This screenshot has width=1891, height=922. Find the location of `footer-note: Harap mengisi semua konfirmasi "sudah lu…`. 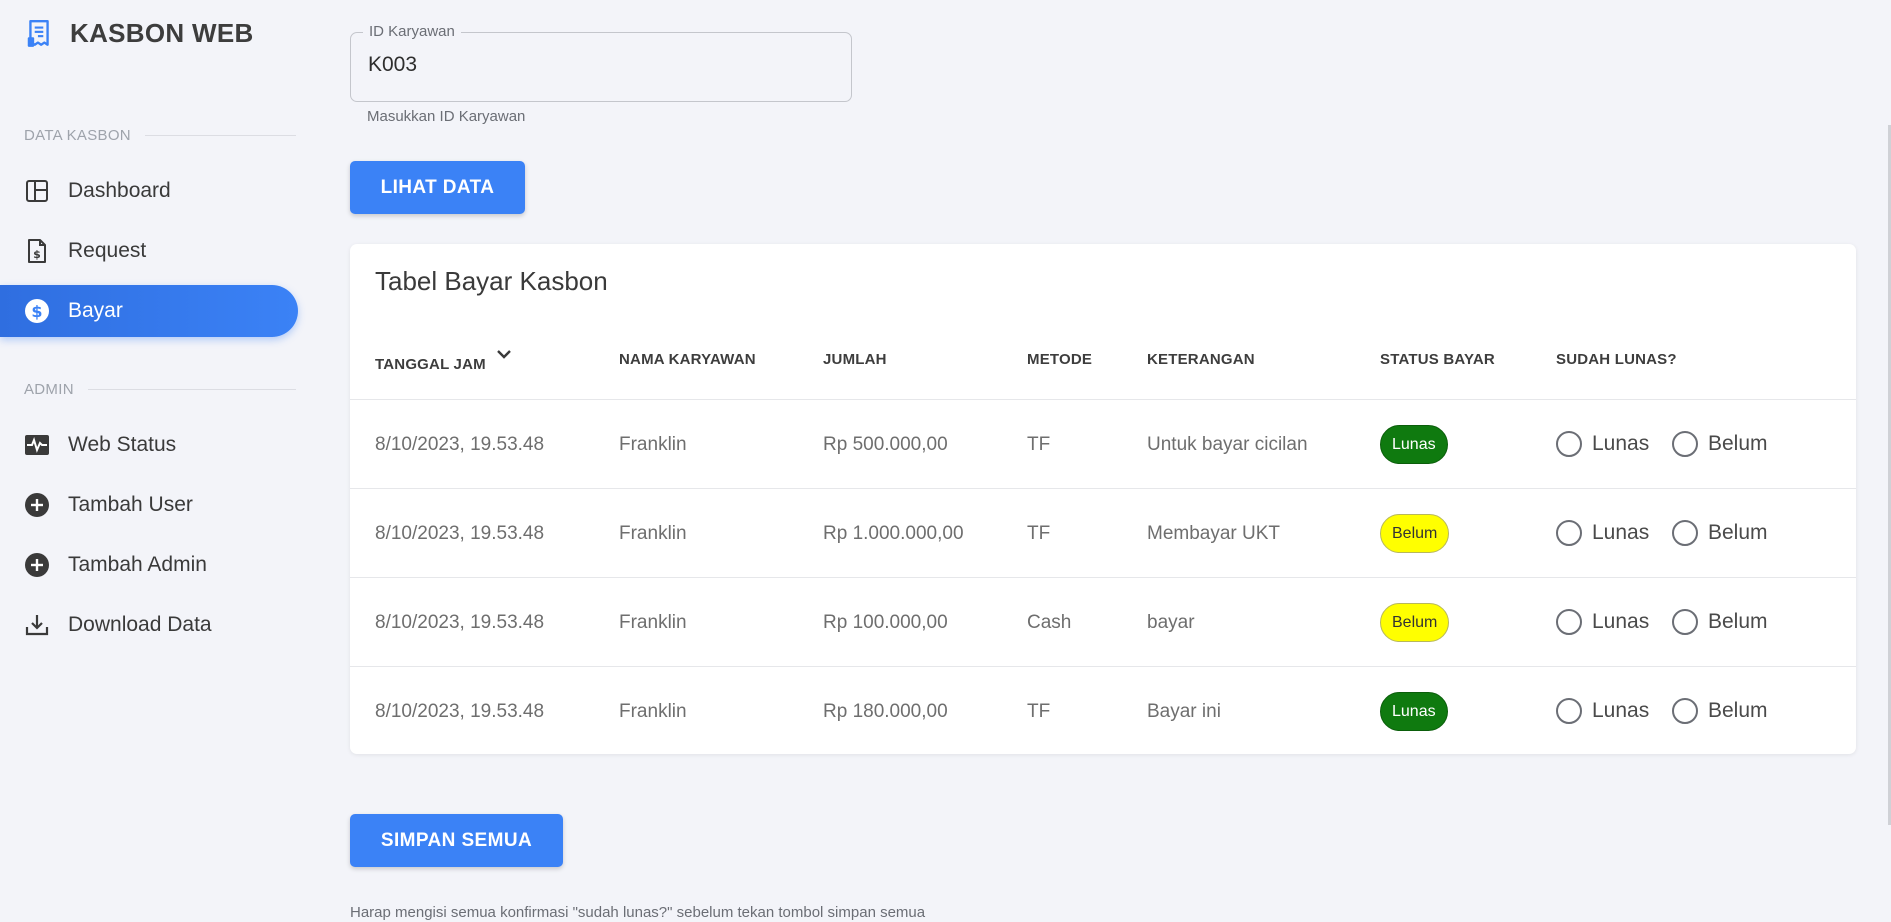

footer-note: Harap mengisi semua konfirmasi "sudah lu… is located at coordinates (638, 912).